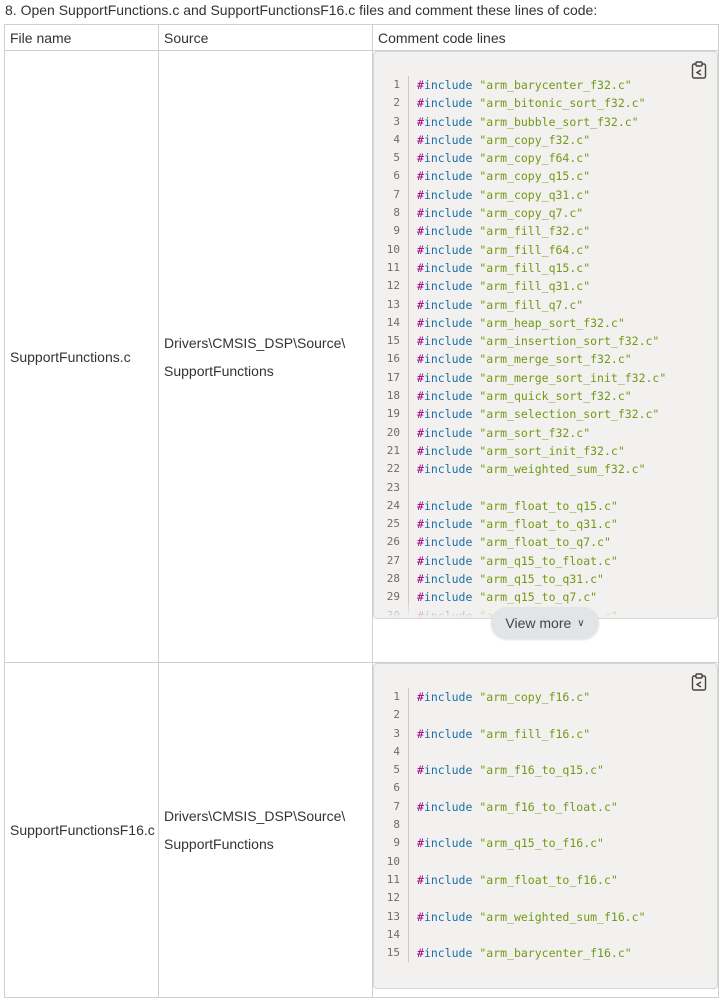  What do you see at coordinates (545, 469) in the screenshot?
I see `code-line: 22#include "arm_weighted_sum_f32.c"` at bounding box center [545, 469].